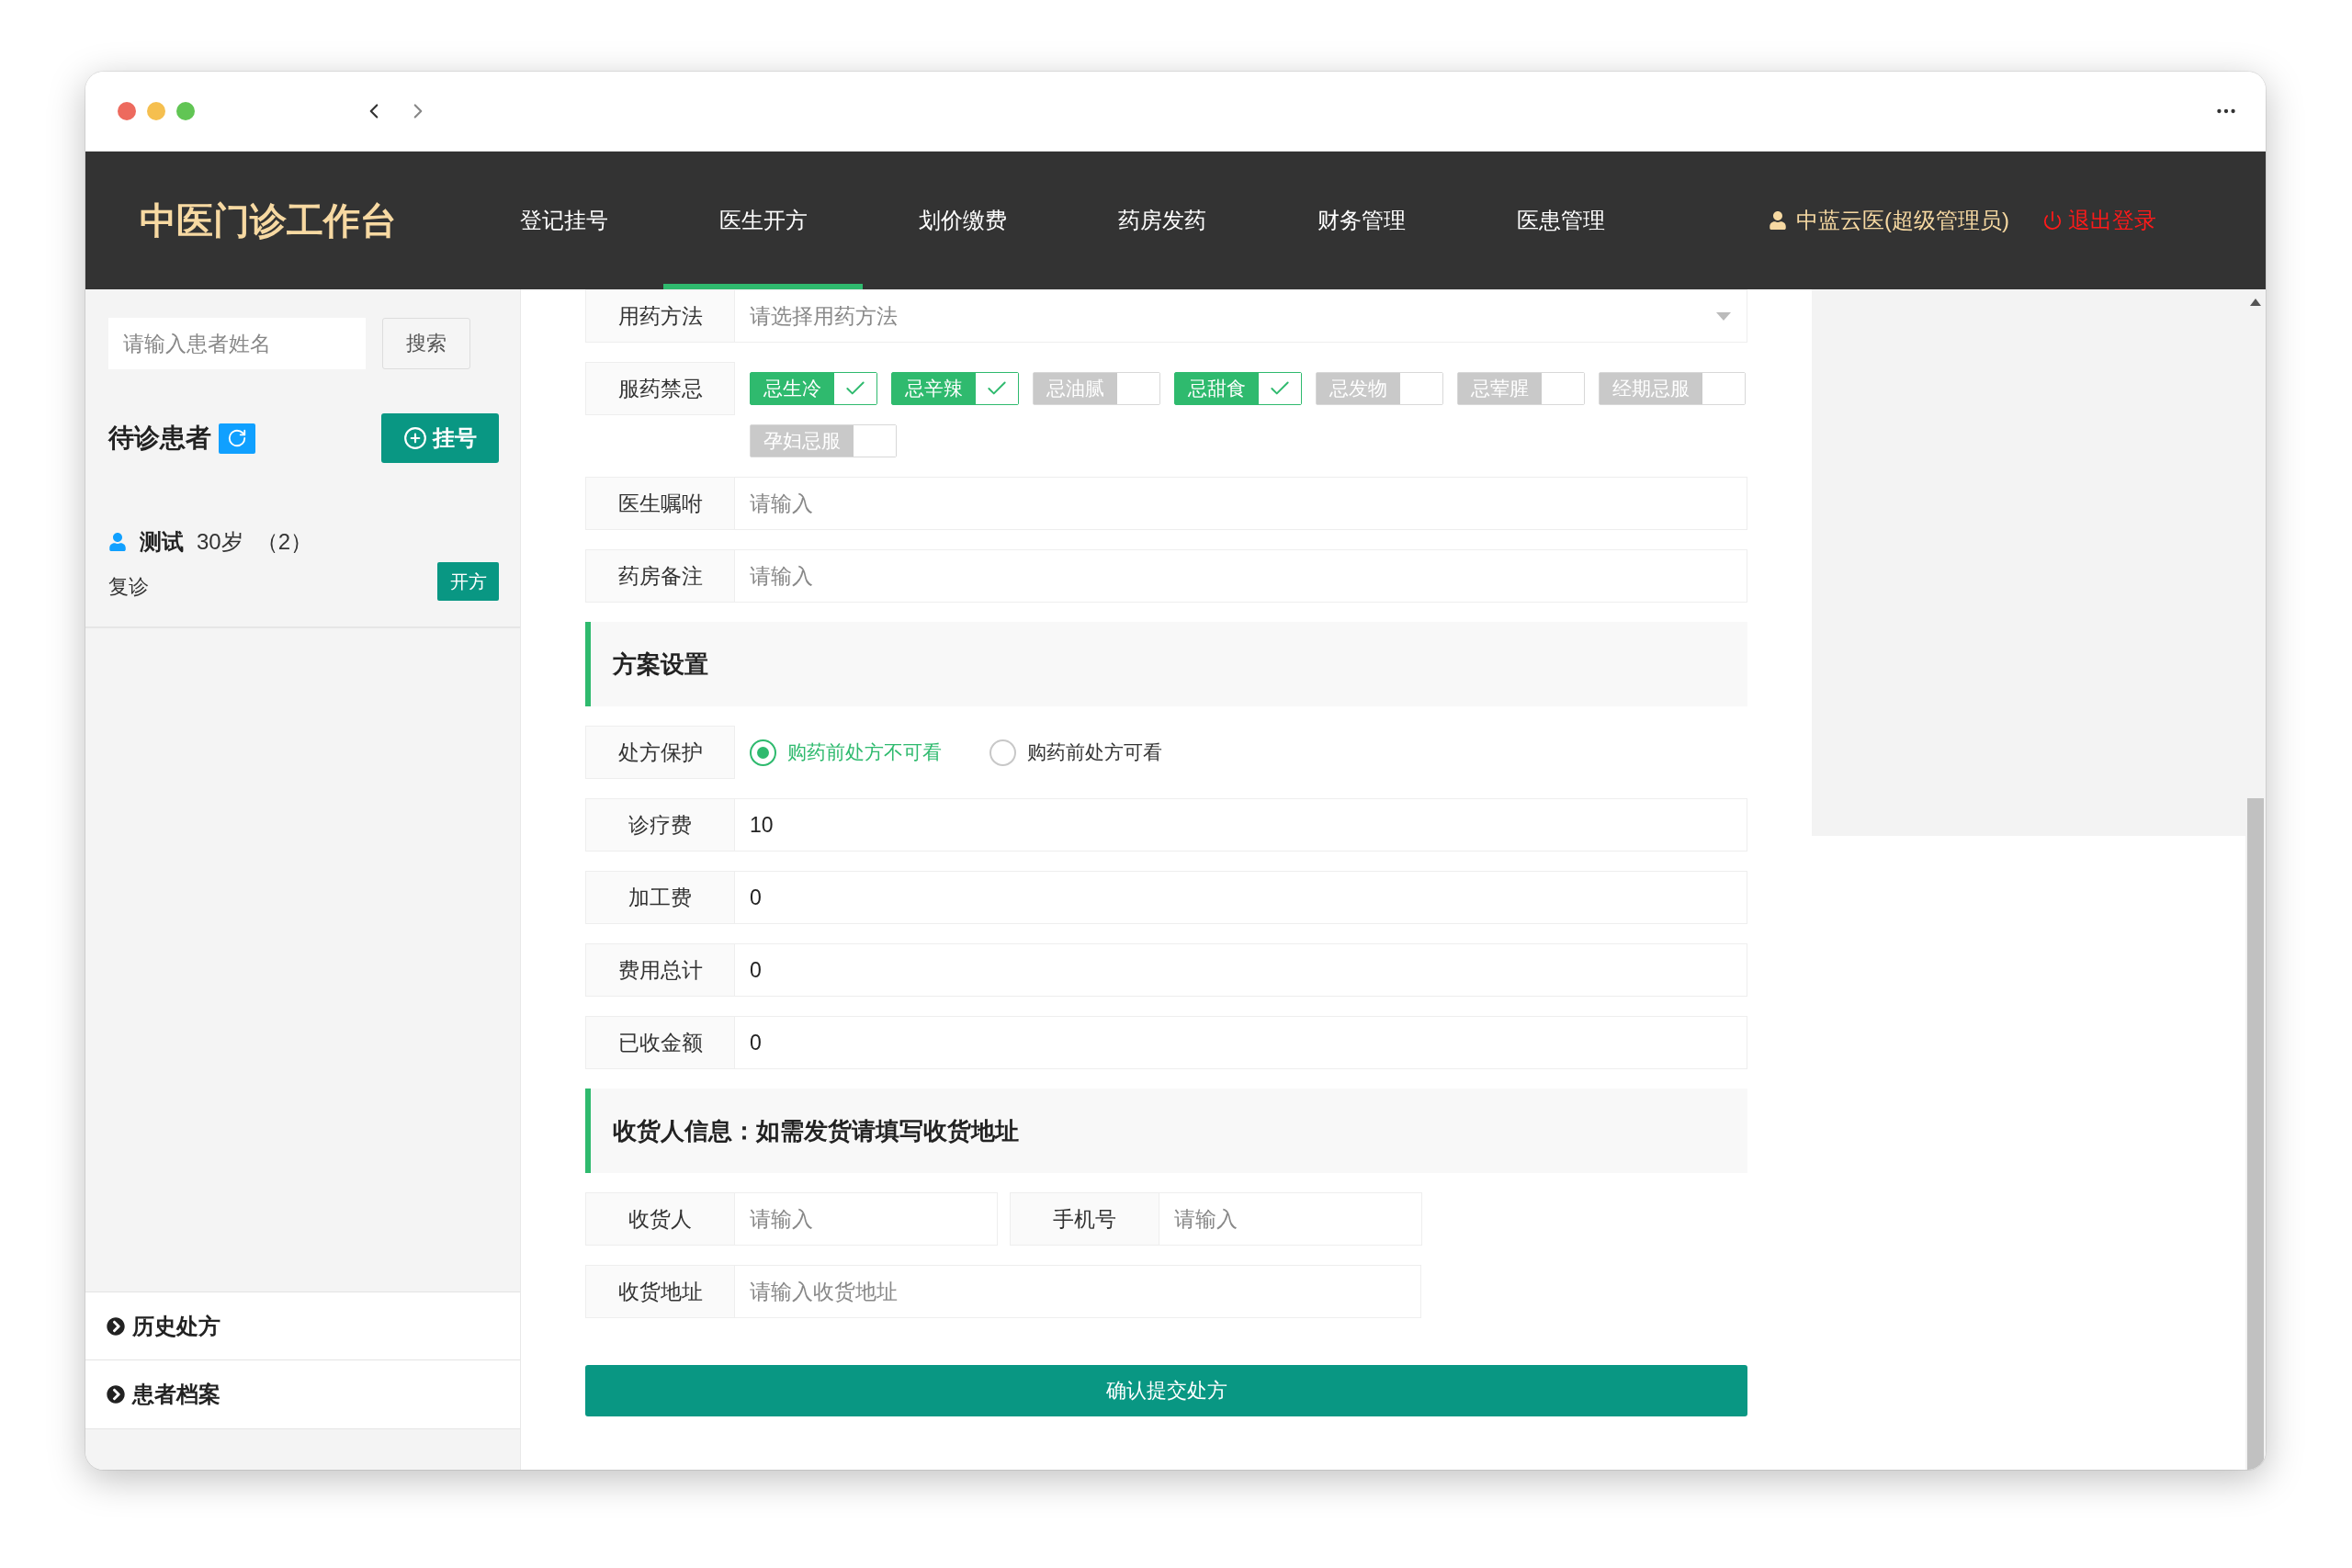  Describe the element at coordinates (1078, 1292) in the screenshot. I see `input-field: 请输入收货地址` at that location.